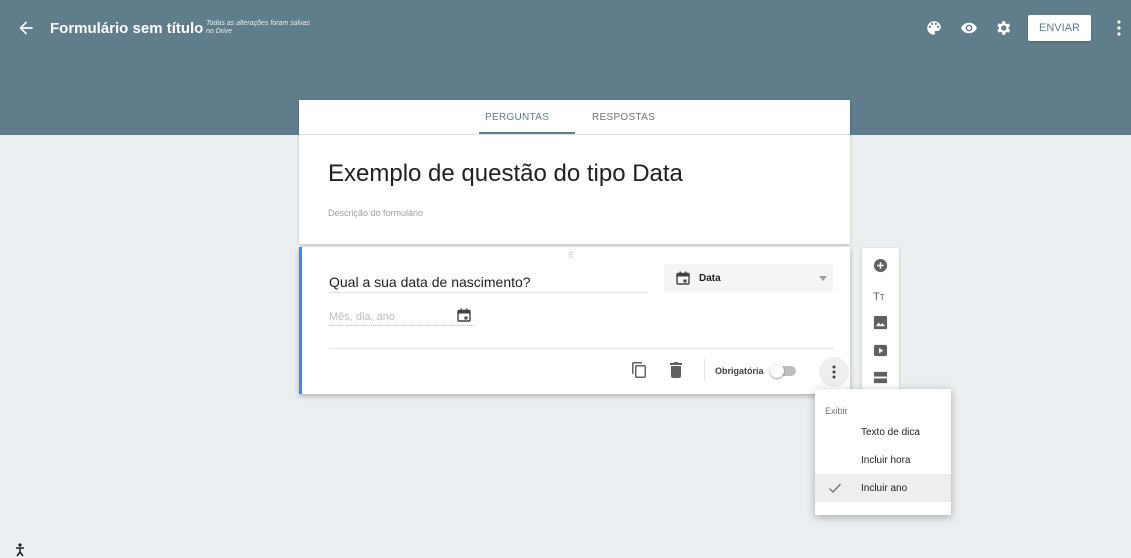 The height and width of the screenshot is (558, 1131). What do you see at coordinates (571, 255) in the screenshot?
I see `drag-handle-icon: ⠿` at bounding box center [571, 255].